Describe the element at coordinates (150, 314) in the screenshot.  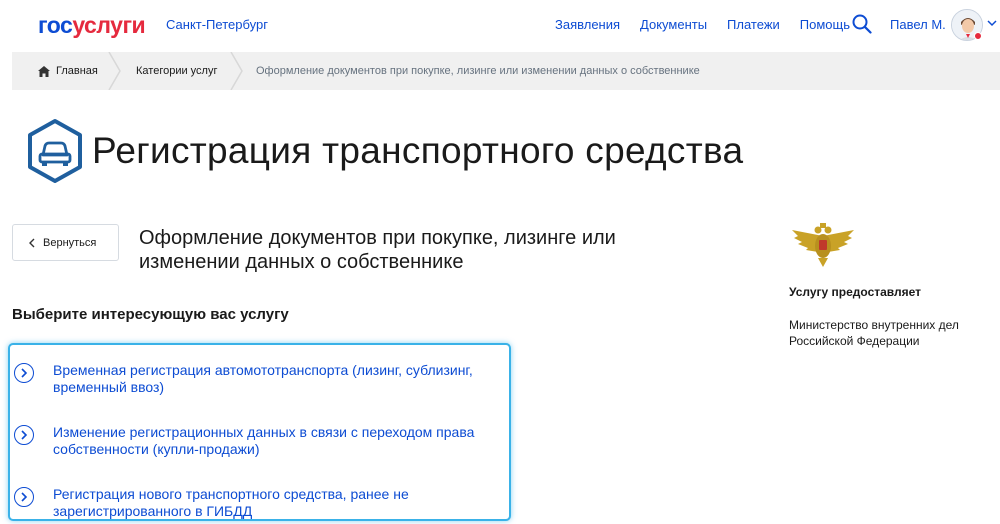
I see `section-title: Выберите интересующую вас услугу` at that location.